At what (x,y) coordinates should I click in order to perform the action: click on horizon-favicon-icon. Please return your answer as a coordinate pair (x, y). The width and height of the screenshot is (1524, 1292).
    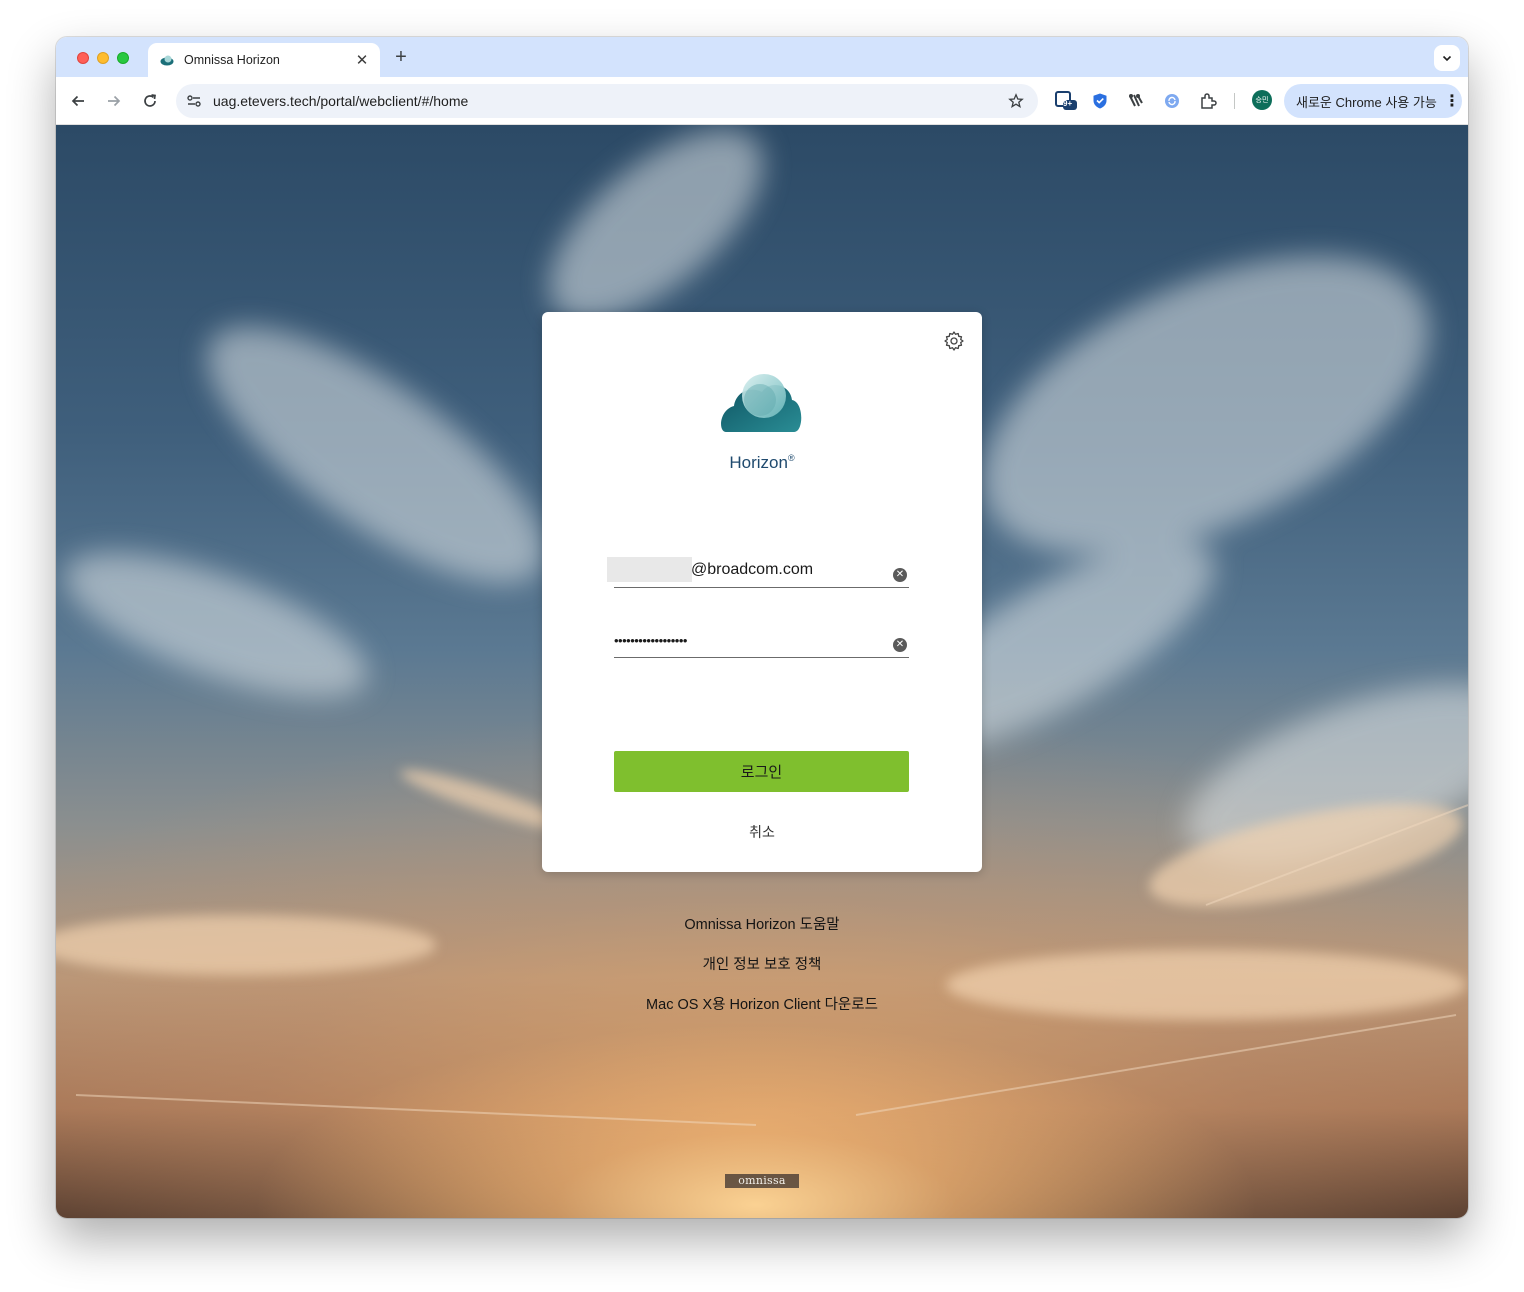
    Looking at the image, I should click on (167, 60).